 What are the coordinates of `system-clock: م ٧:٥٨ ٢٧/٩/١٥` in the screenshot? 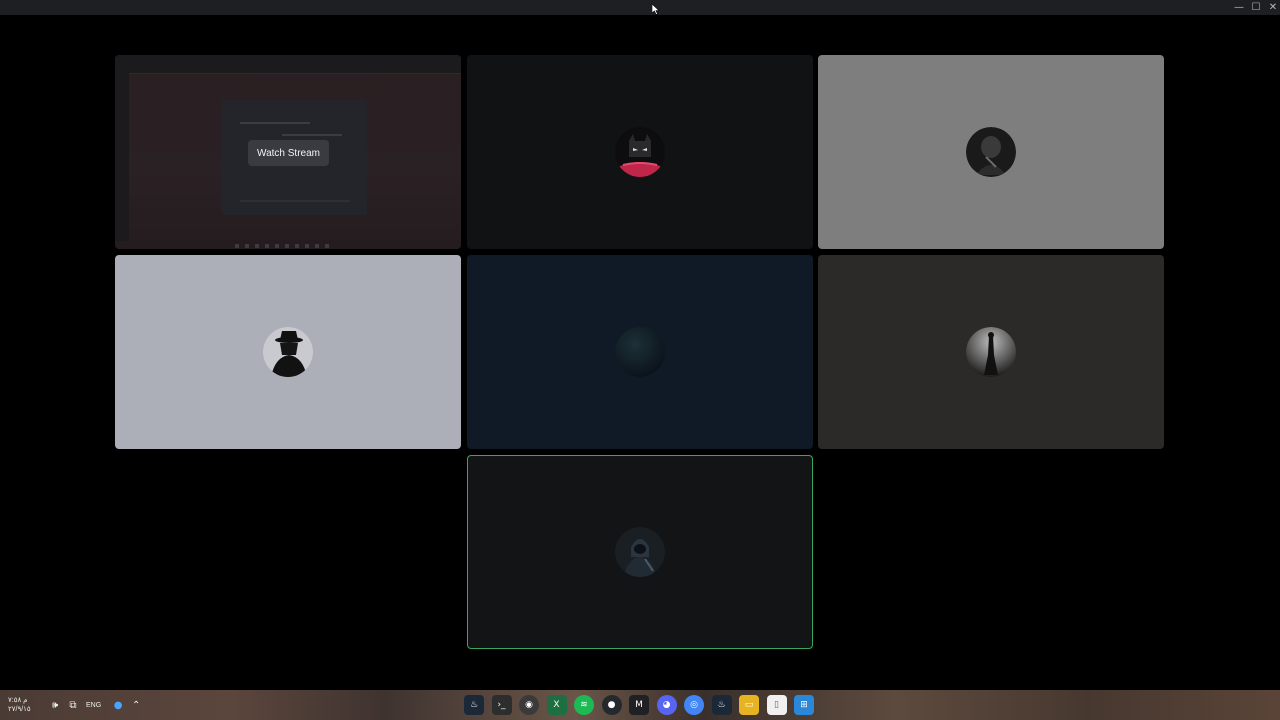 It's located at (26, 705).